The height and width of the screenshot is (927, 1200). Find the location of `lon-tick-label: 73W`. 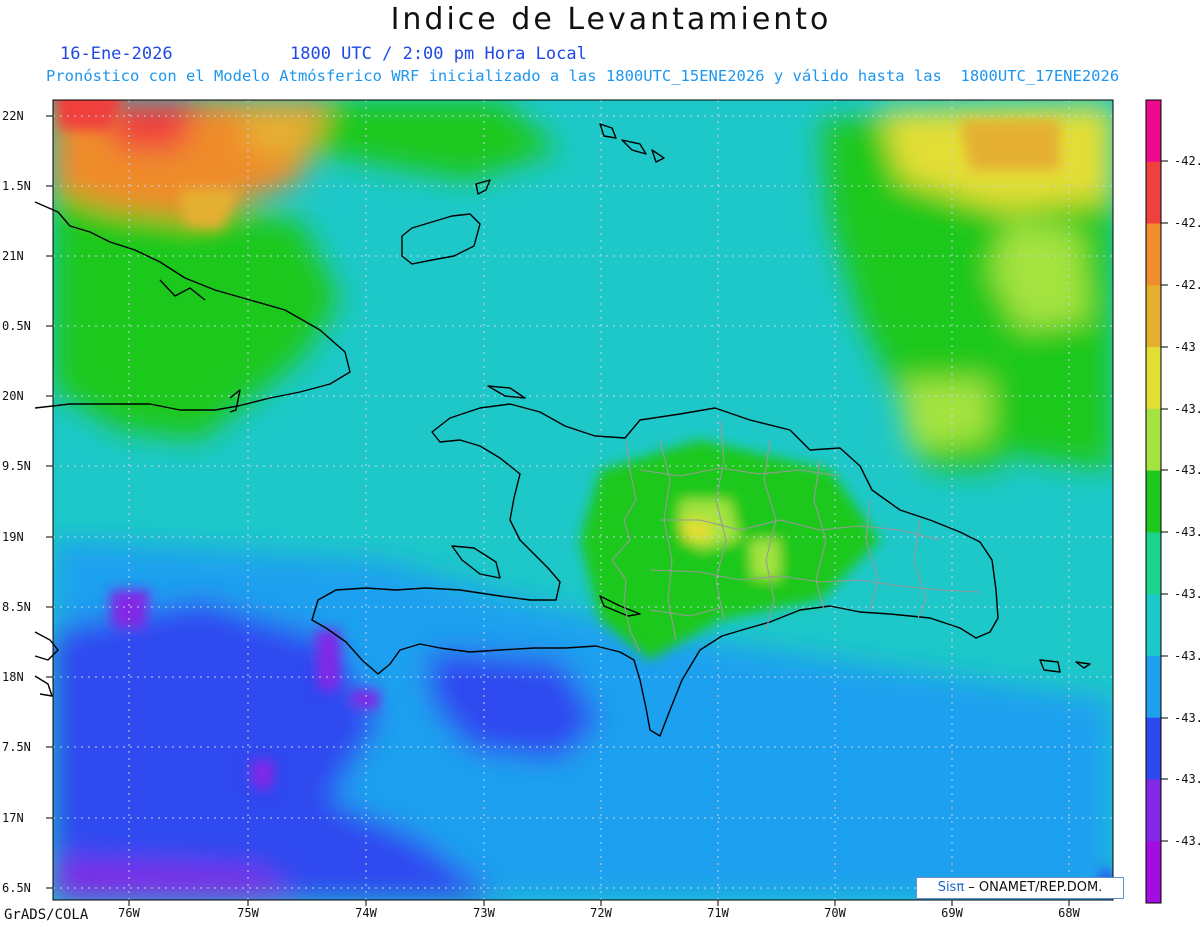

lon-tick-label: 73W is located at coordinates (484, 913).